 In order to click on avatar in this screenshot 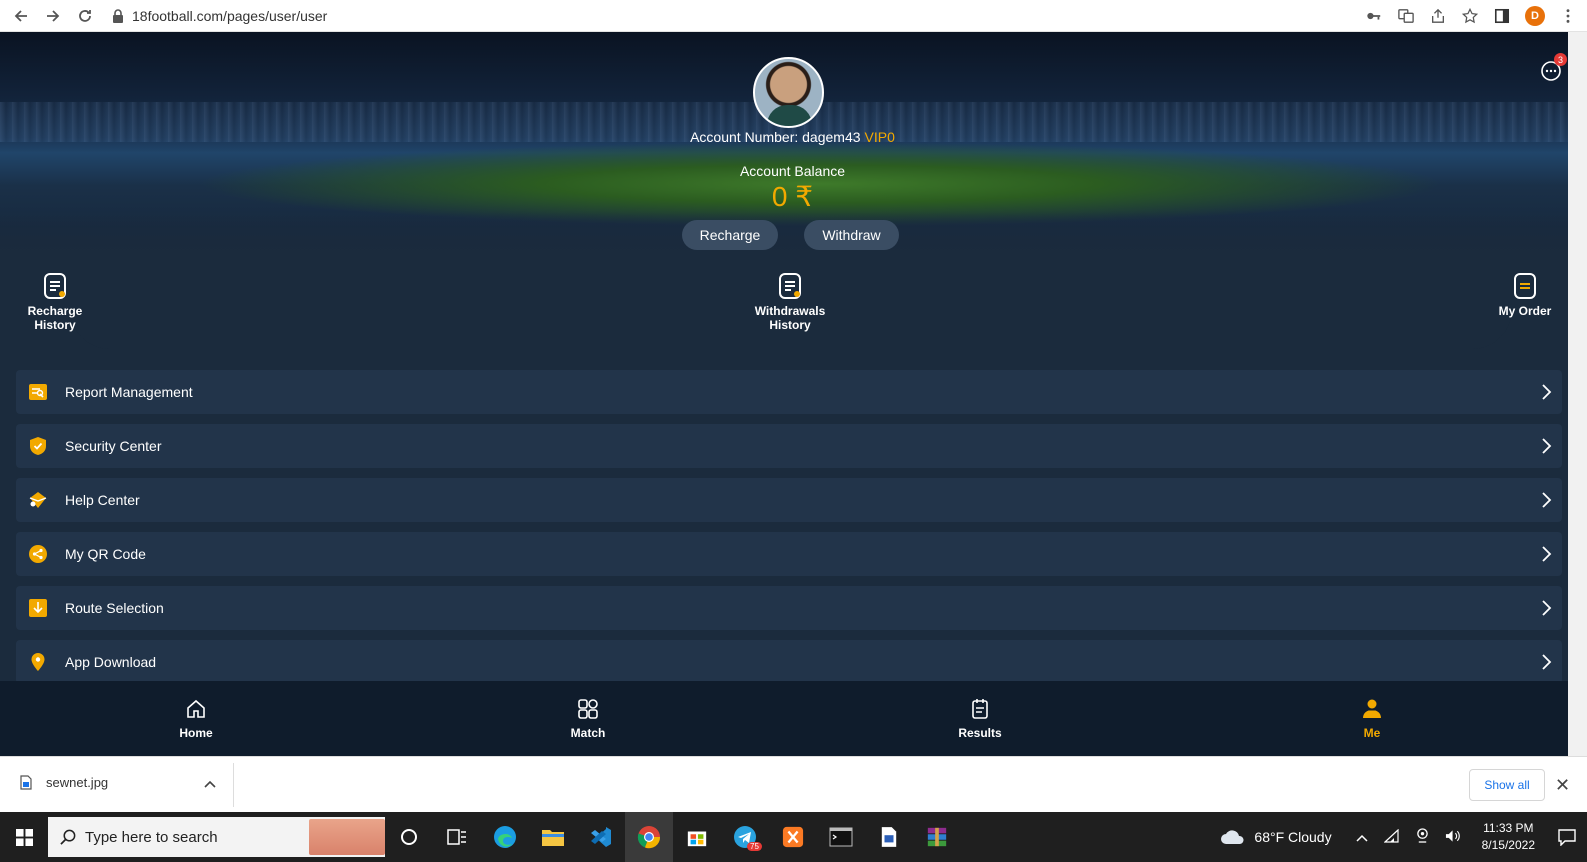, I will do `click(788, 92)`.